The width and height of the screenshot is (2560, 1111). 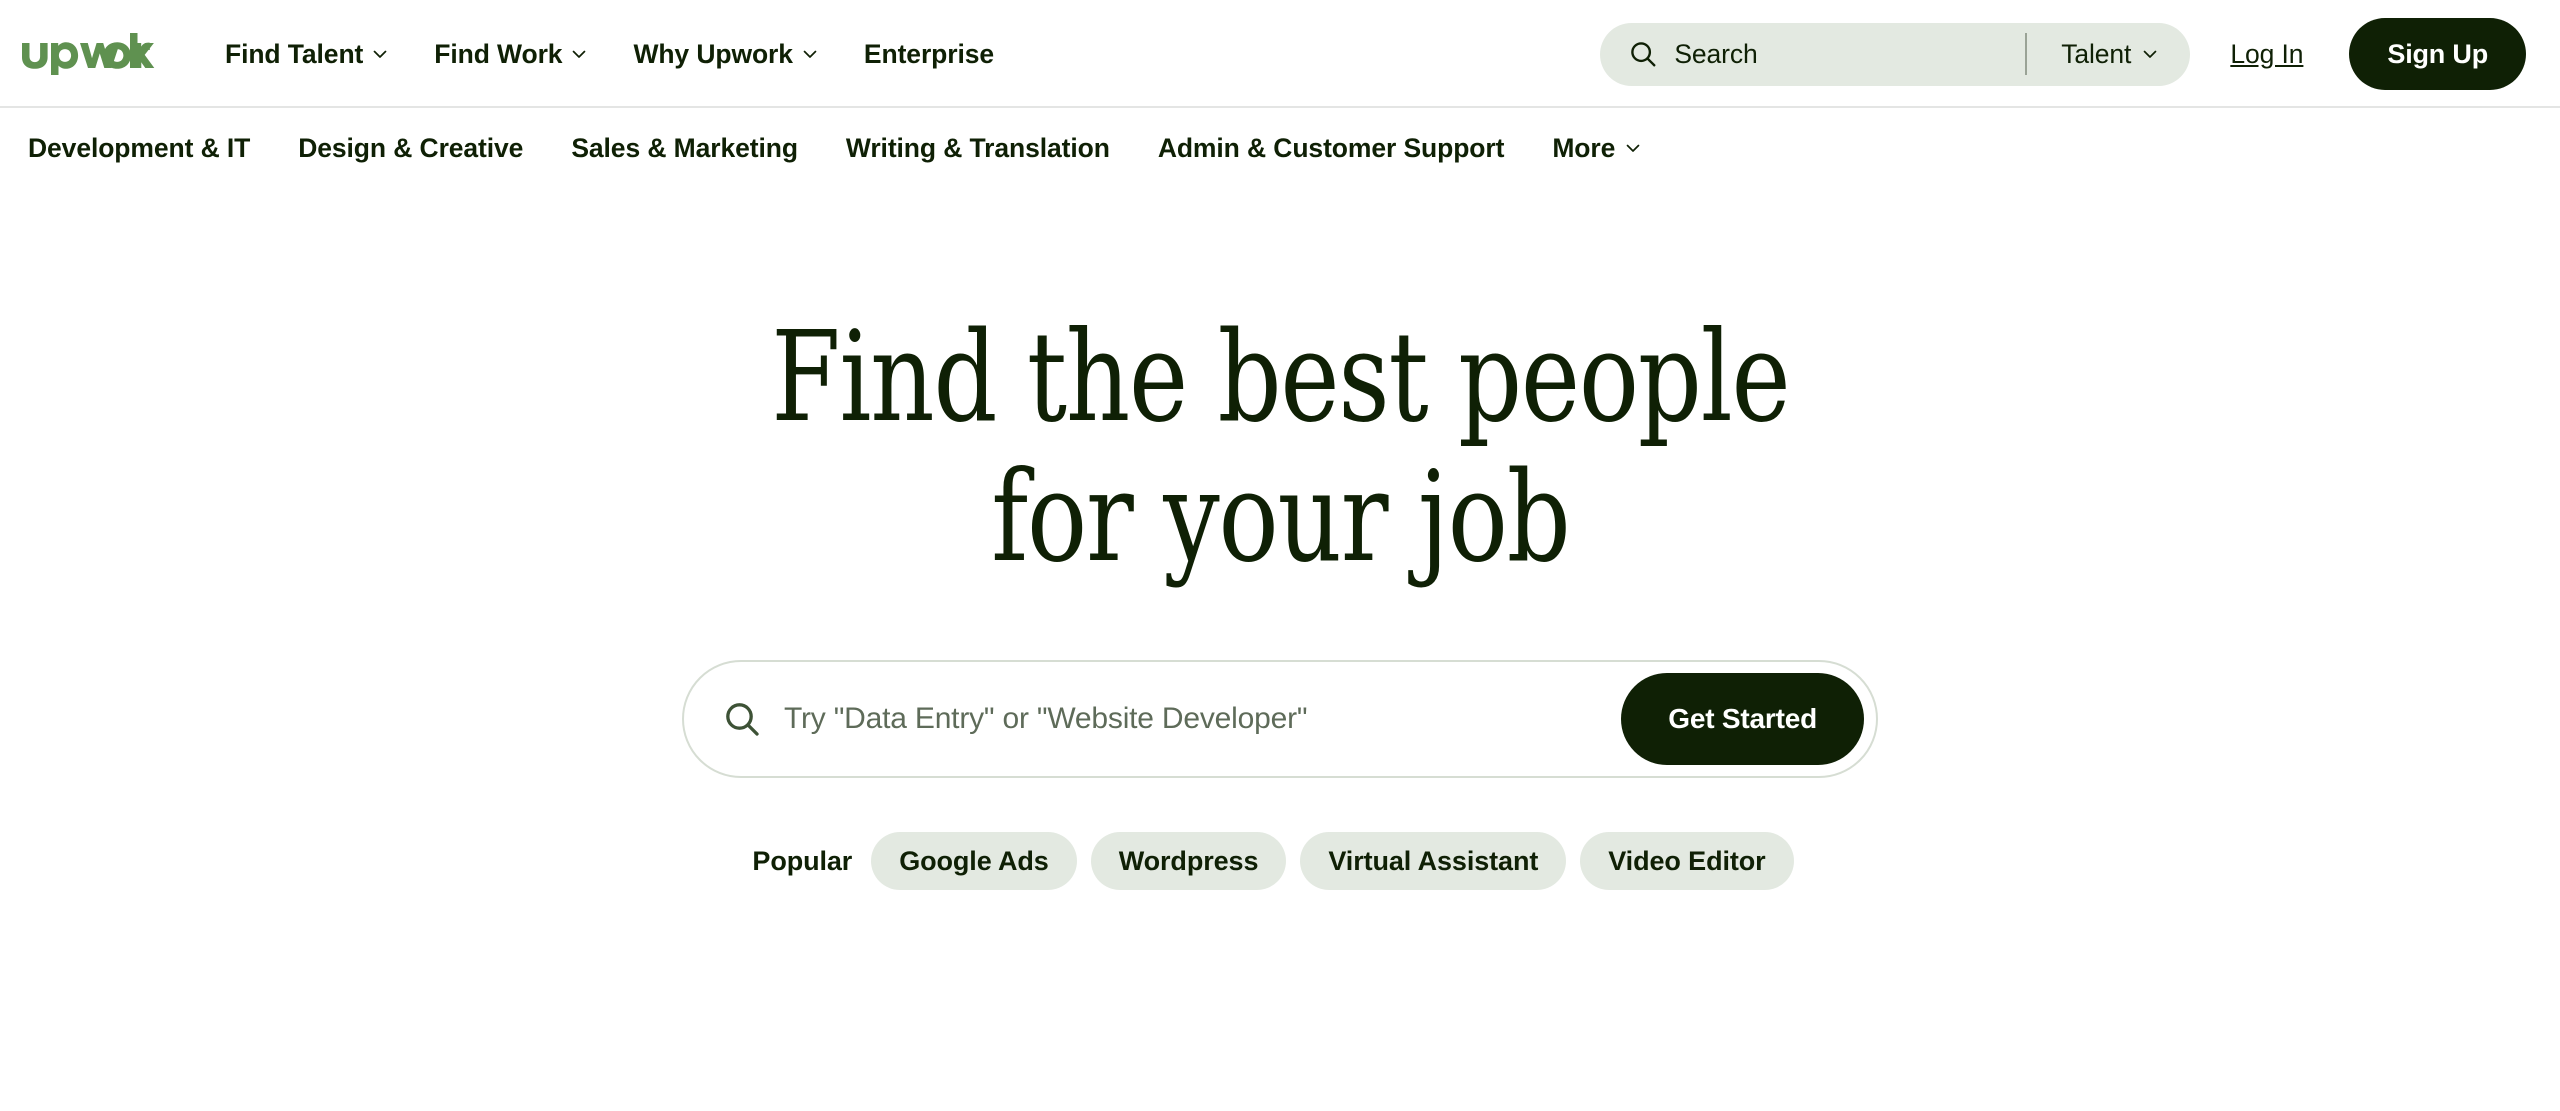 I want to click on category-sales-marketing: Sales & Marketing, so click(x=684, y=148).